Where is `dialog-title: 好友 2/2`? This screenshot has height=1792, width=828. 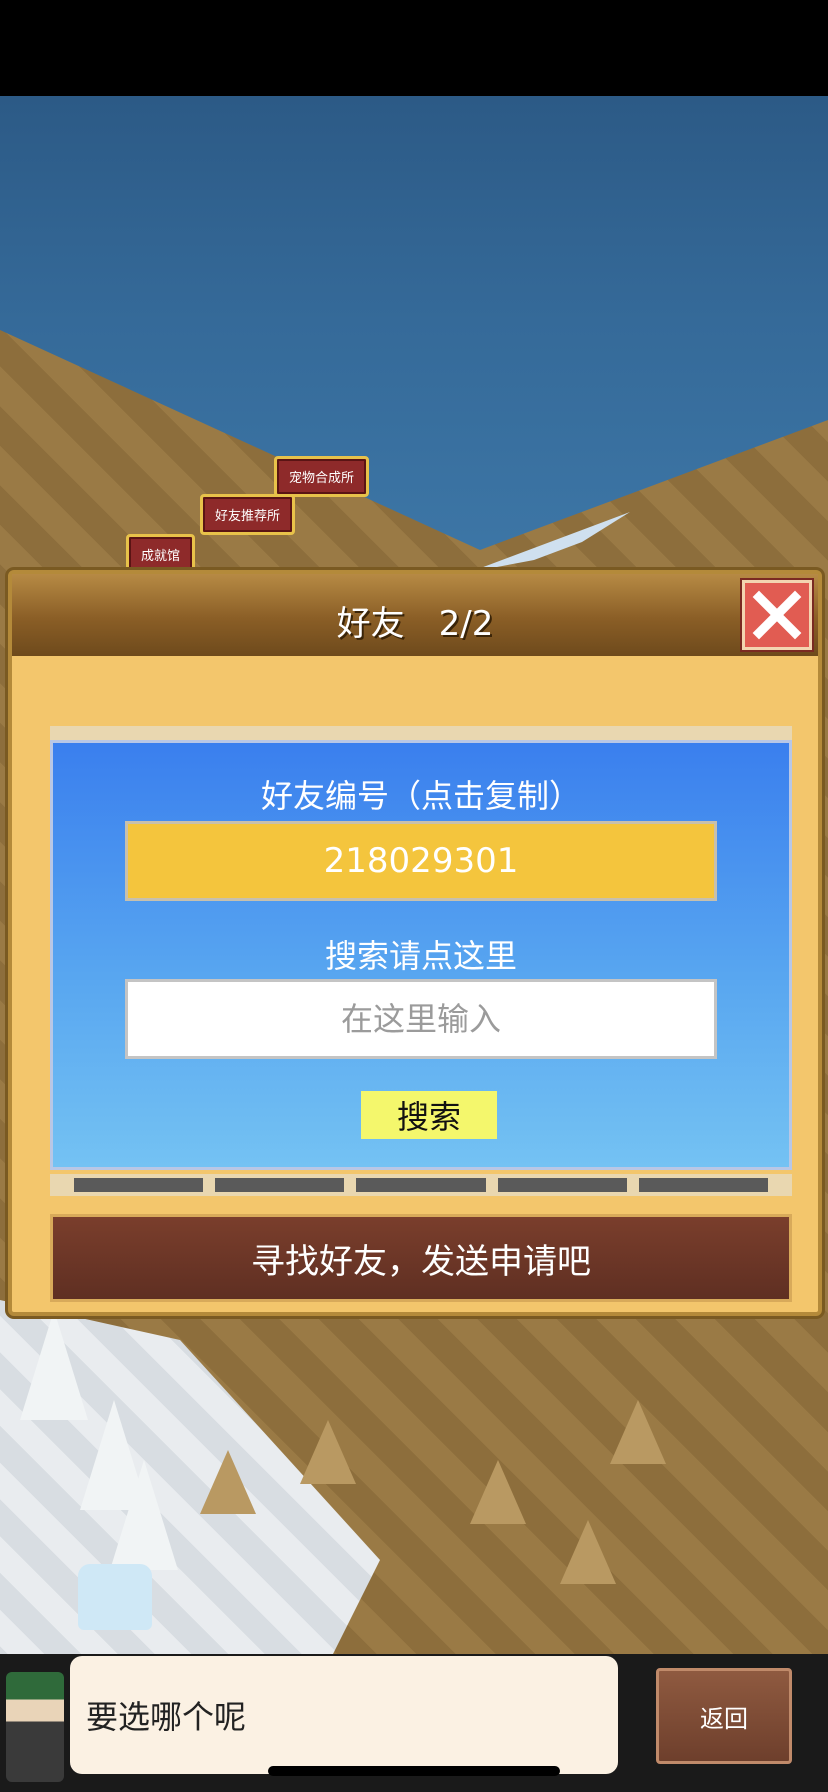 dialog-title: 好友 2/2 is located at coordinates (415, 624).